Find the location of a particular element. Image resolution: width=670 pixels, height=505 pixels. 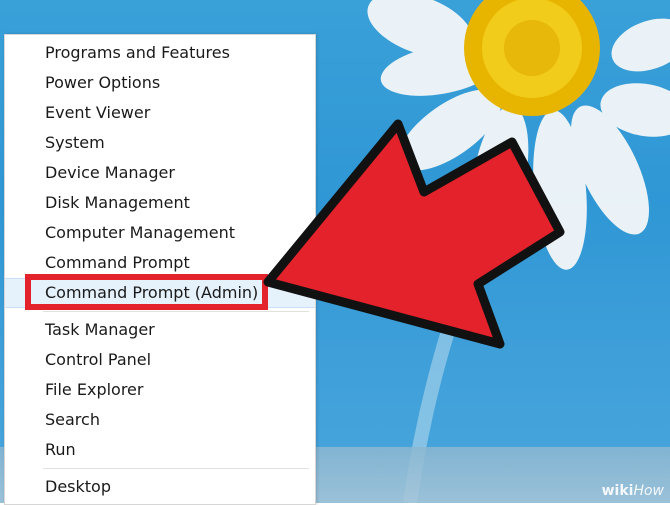

menu-item-search: Search is located at coordinates (160, 420).